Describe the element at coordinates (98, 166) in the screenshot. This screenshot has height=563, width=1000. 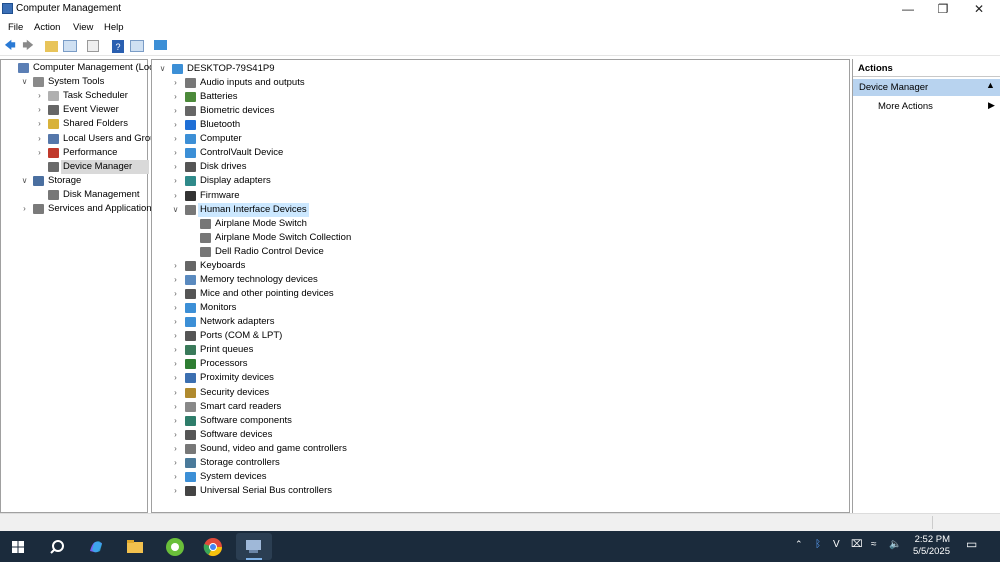
I see `tree-item-device-manager: Device Manager` at that location.